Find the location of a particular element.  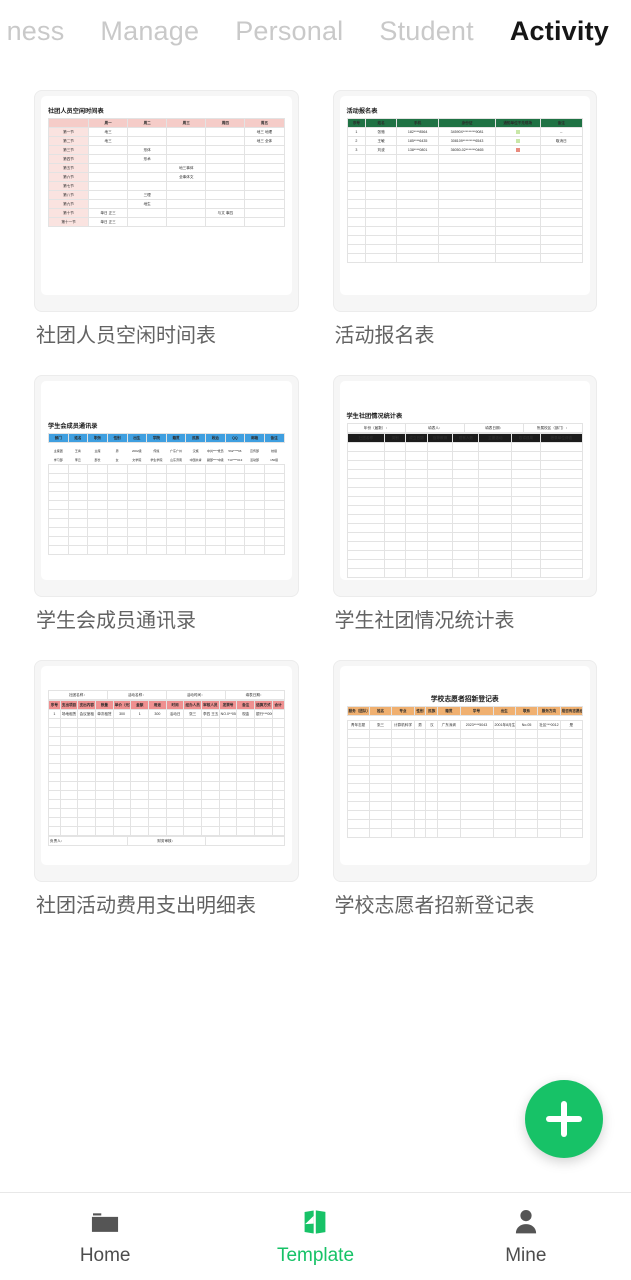

cell: 现金 is located at coordinates (245, 714).